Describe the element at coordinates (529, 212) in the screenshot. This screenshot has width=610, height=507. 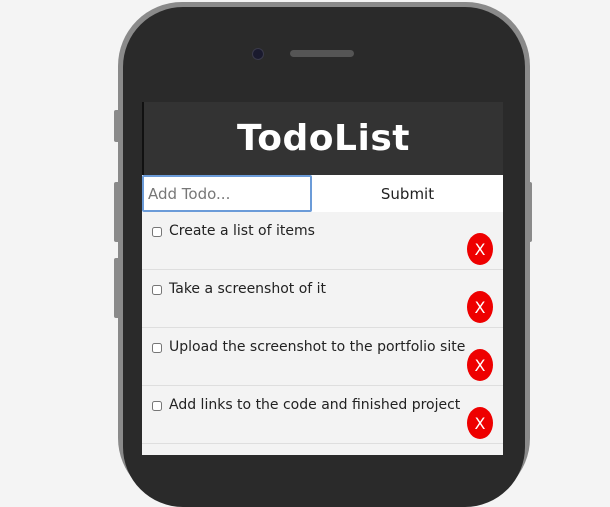
I see `phone-power-button` at that location.